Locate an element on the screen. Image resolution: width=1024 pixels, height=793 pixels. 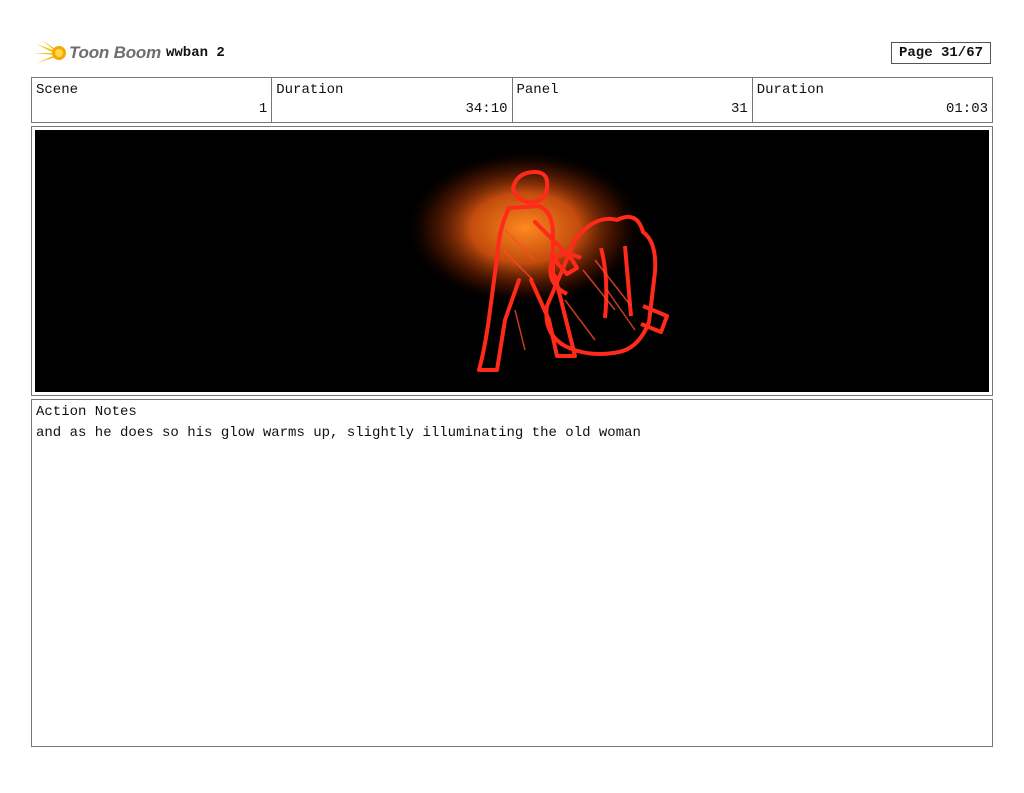
scene-duration-cell: Duration 34:10 is located at coordinates (392, 100).